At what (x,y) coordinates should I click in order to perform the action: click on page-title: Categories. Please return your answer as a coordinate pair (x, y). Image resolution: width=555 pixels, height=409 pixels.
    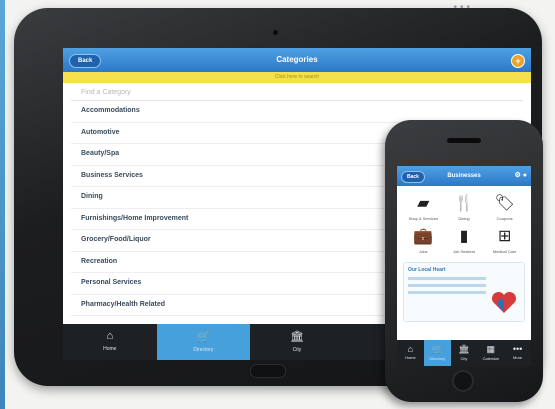
    Looking at the image, I should click on (297, 59).